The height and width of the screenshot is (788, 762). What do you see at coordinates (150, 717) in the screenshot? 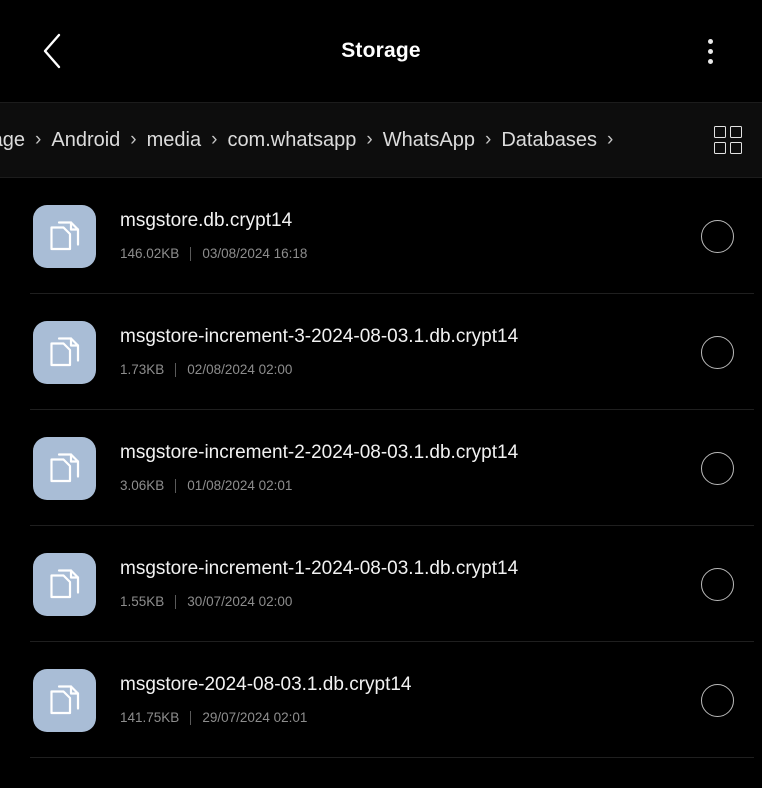
I see `file-size: 141.75KB` at bounding box center [150, 717].